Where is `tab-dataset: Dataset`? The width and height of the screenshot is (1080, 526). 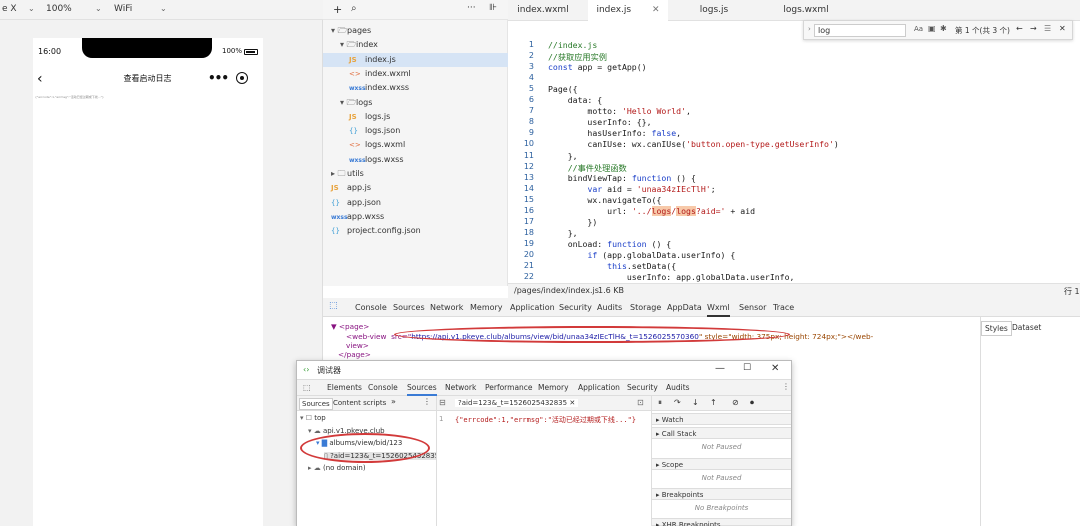 tab-dataset: Dataset is located at coordinates (1026, 327).